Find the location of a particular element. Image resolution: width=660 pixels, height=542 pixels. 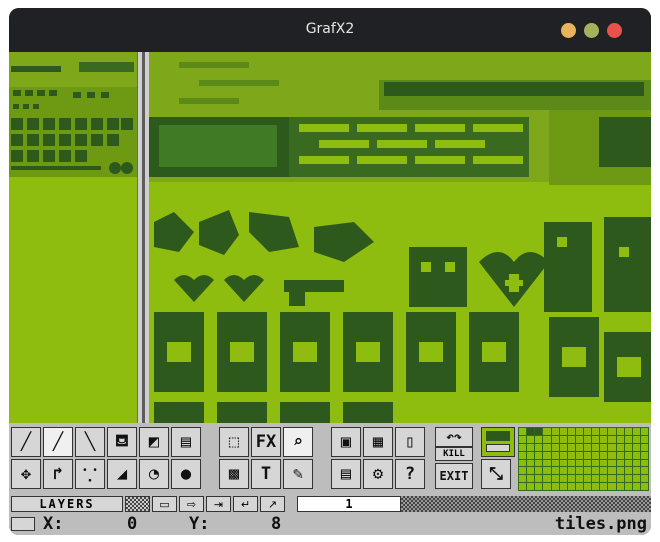

ellipse-tool: ◔ is located at coordinates (154, 474).